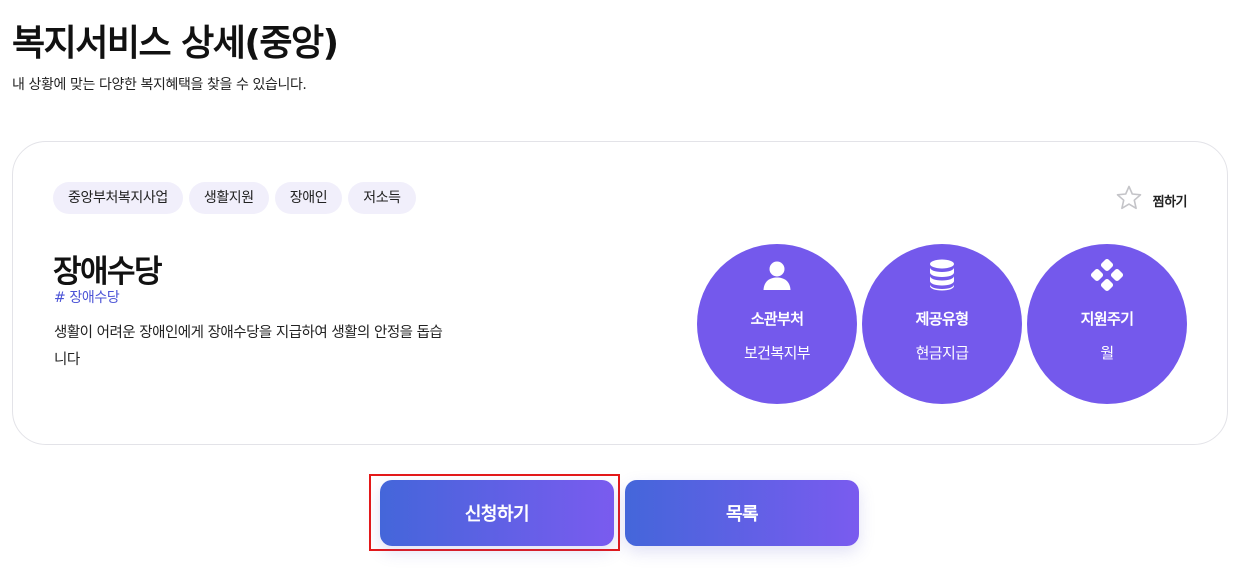 Image resolution: width=1241 pixels, height=581 pixels. I want to click on list-button: 목록, so click(742, 513).